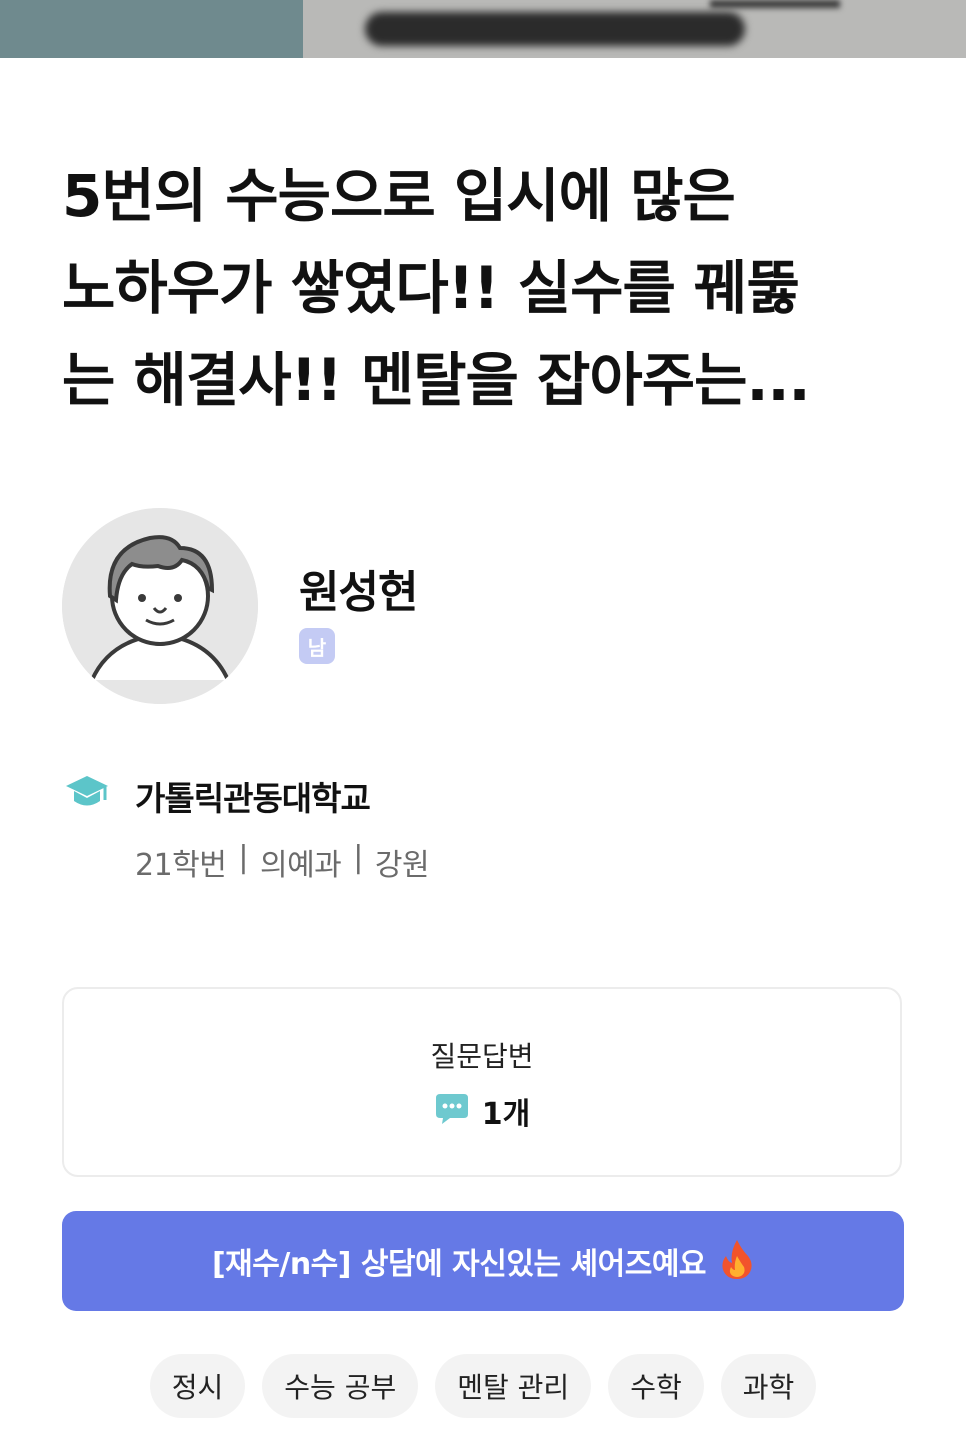 The width and height of the screenshot is (966, 1455). I want to click on tag-chip: 수학, so click(656, 1386).